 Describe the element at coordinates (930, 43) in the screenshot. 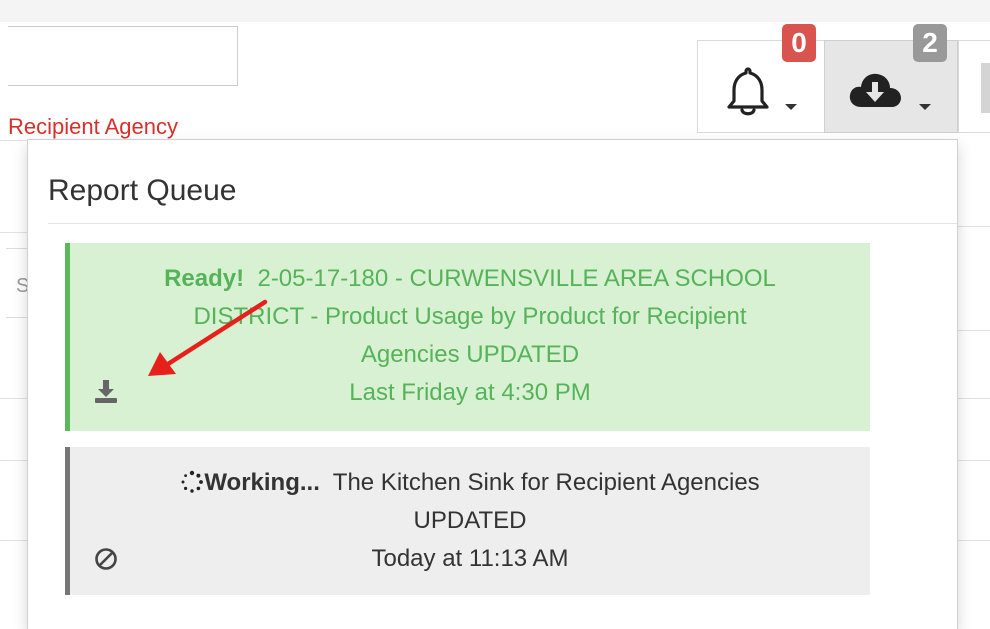

I see `downloads-count-badge: 2` at that location.